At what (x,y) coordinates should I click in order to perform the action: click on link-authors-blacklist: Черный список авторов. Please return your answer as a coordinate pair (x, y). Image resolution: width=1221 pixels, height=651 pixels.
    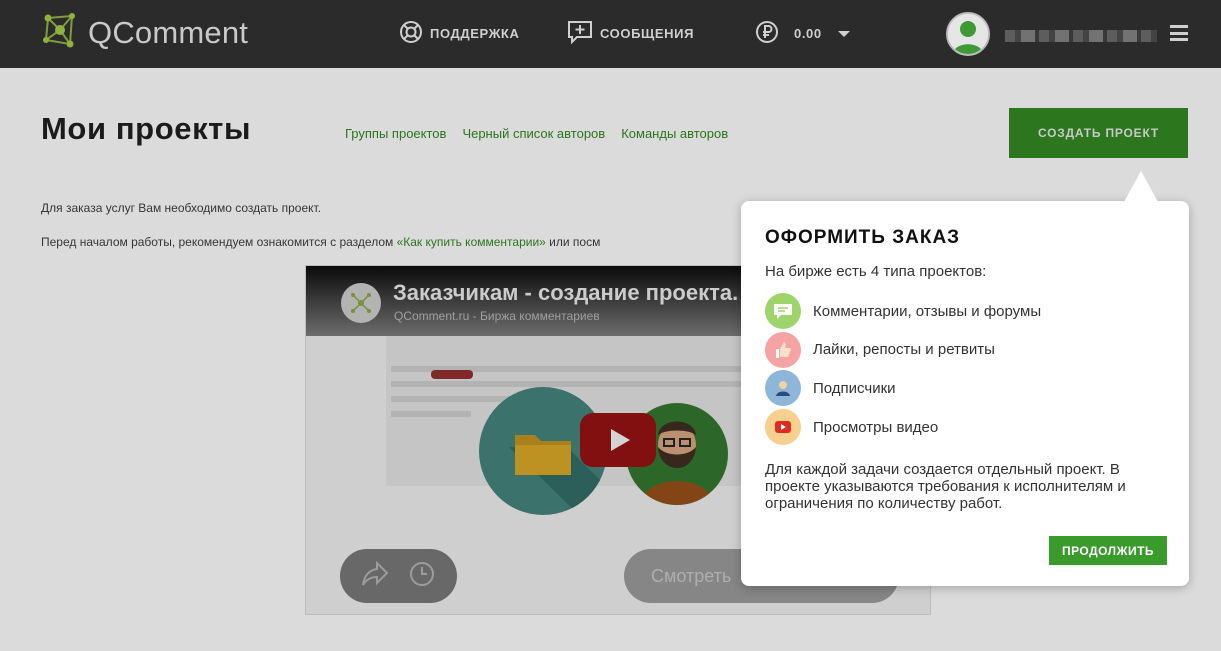
    Looking at the image, I should click on (533, 133).